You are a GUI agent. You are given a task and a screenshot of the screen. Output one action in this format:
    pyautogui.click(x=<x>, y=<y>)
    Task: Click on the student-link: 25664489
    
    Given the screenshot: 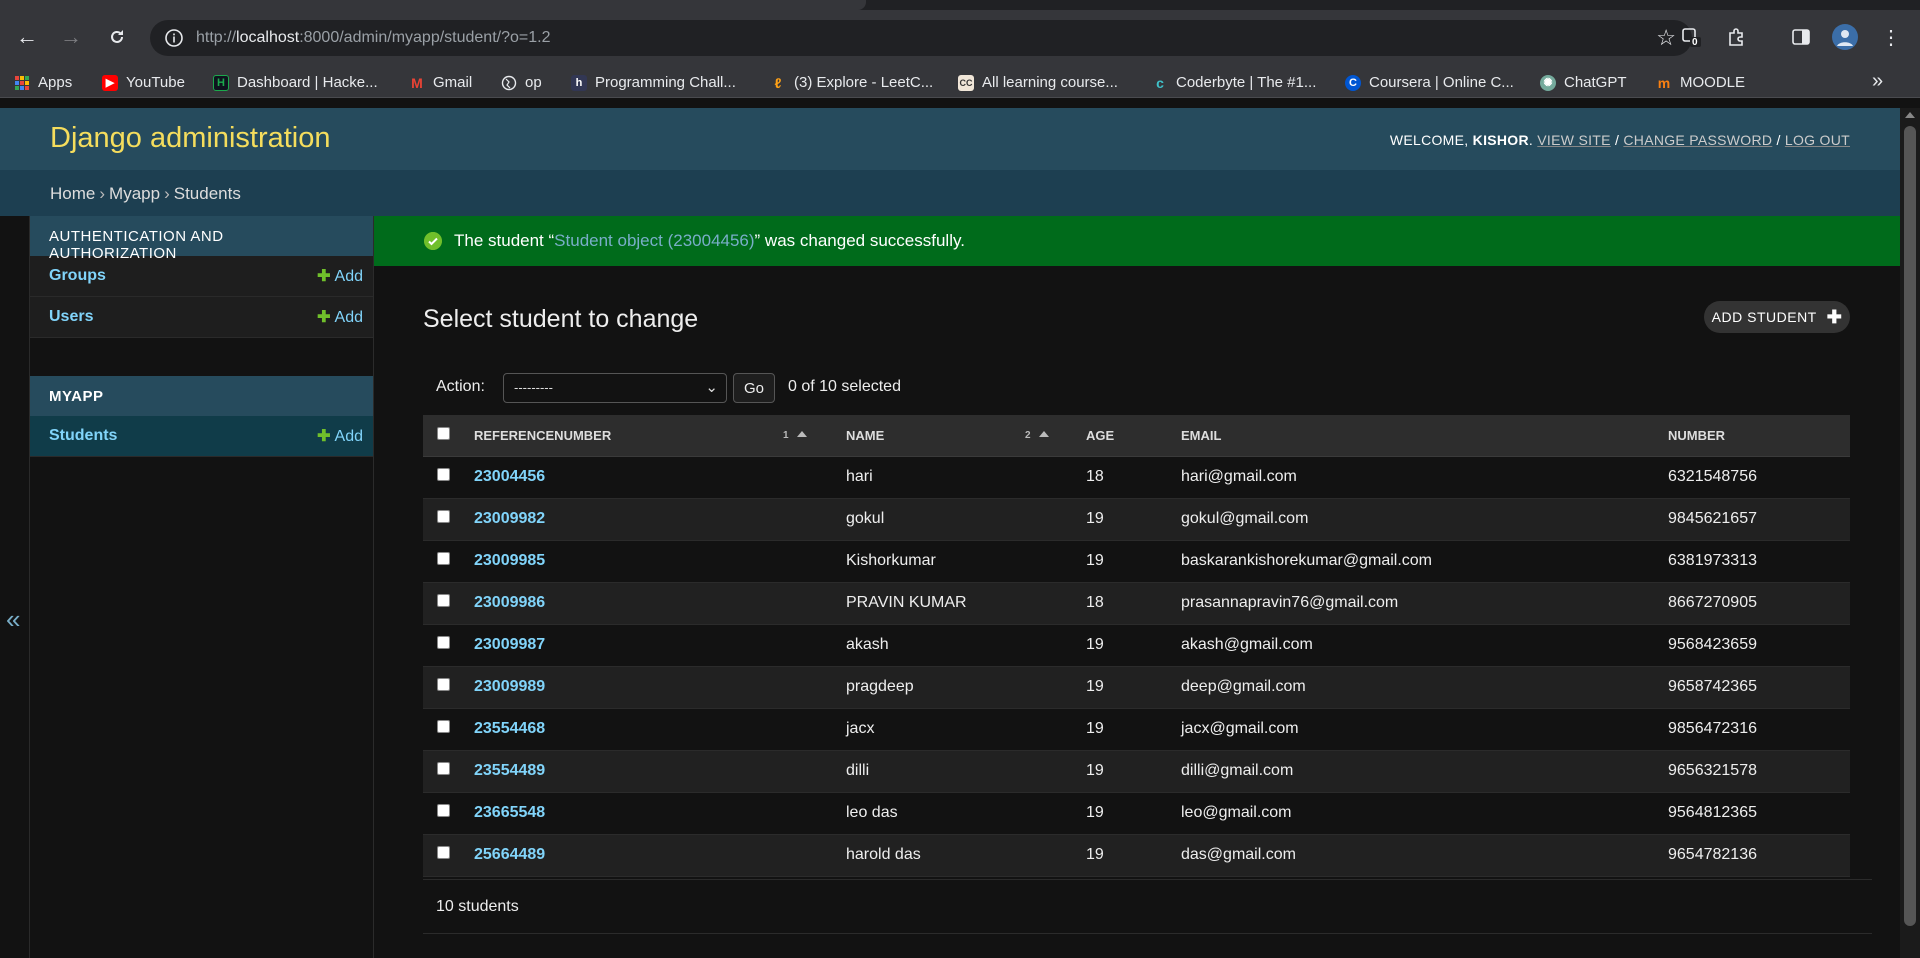 What is the action you would take?
    pyautogui.click(x=509, y=854)
    